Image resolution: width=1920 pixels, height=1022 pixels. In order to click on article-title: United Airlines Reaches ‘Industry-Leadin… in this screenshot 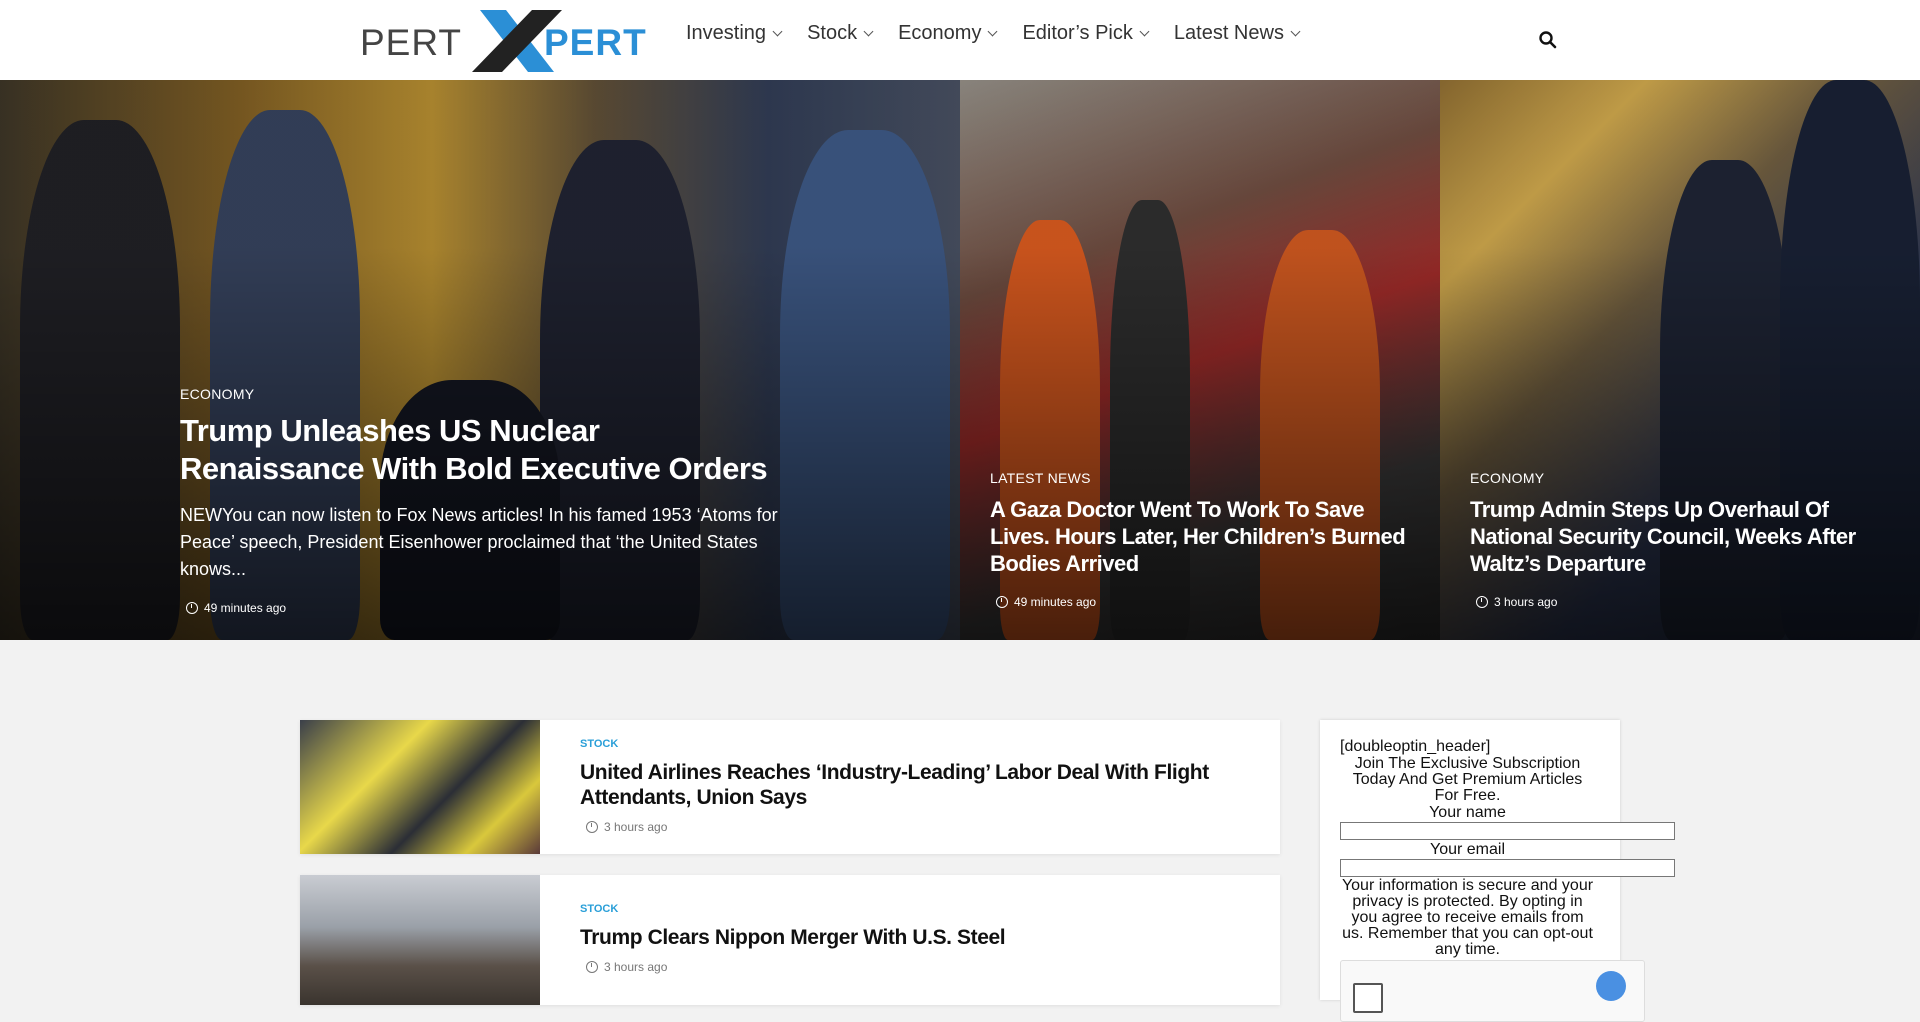, I will do `click(910, 785)`.